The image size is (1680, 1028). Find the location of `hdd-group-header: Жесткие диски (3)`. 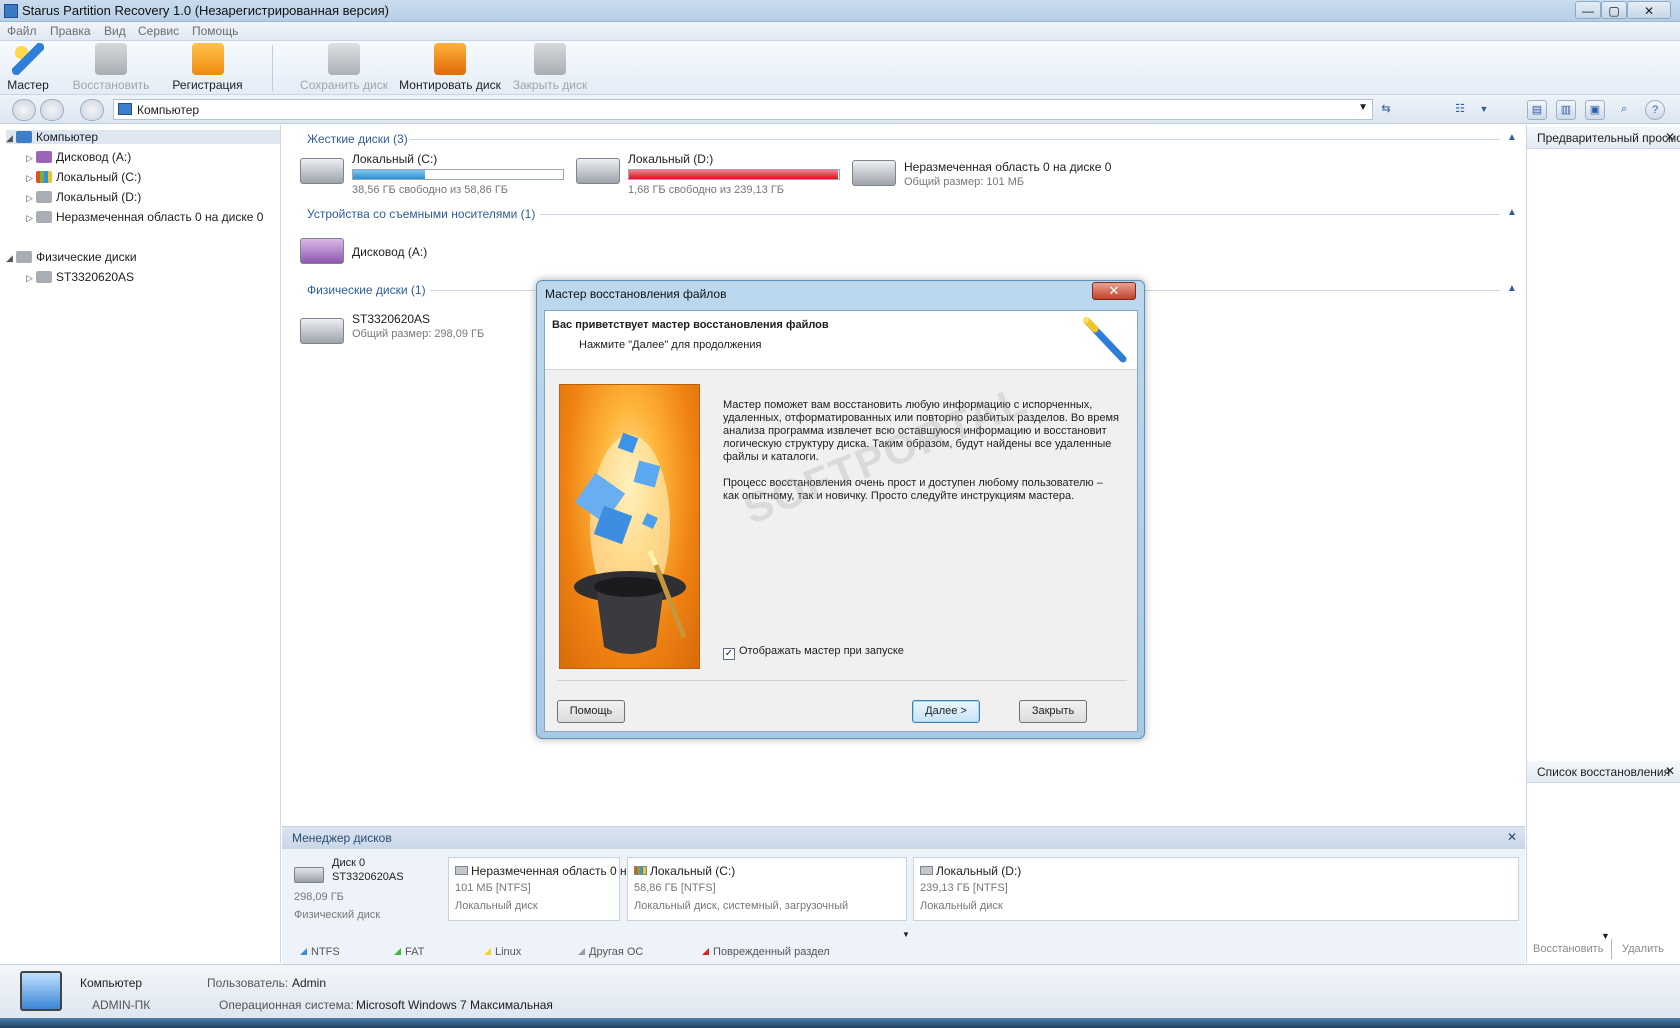

hdd-group-header: Жесткие диски (3) is located at coordinates (357, 139).